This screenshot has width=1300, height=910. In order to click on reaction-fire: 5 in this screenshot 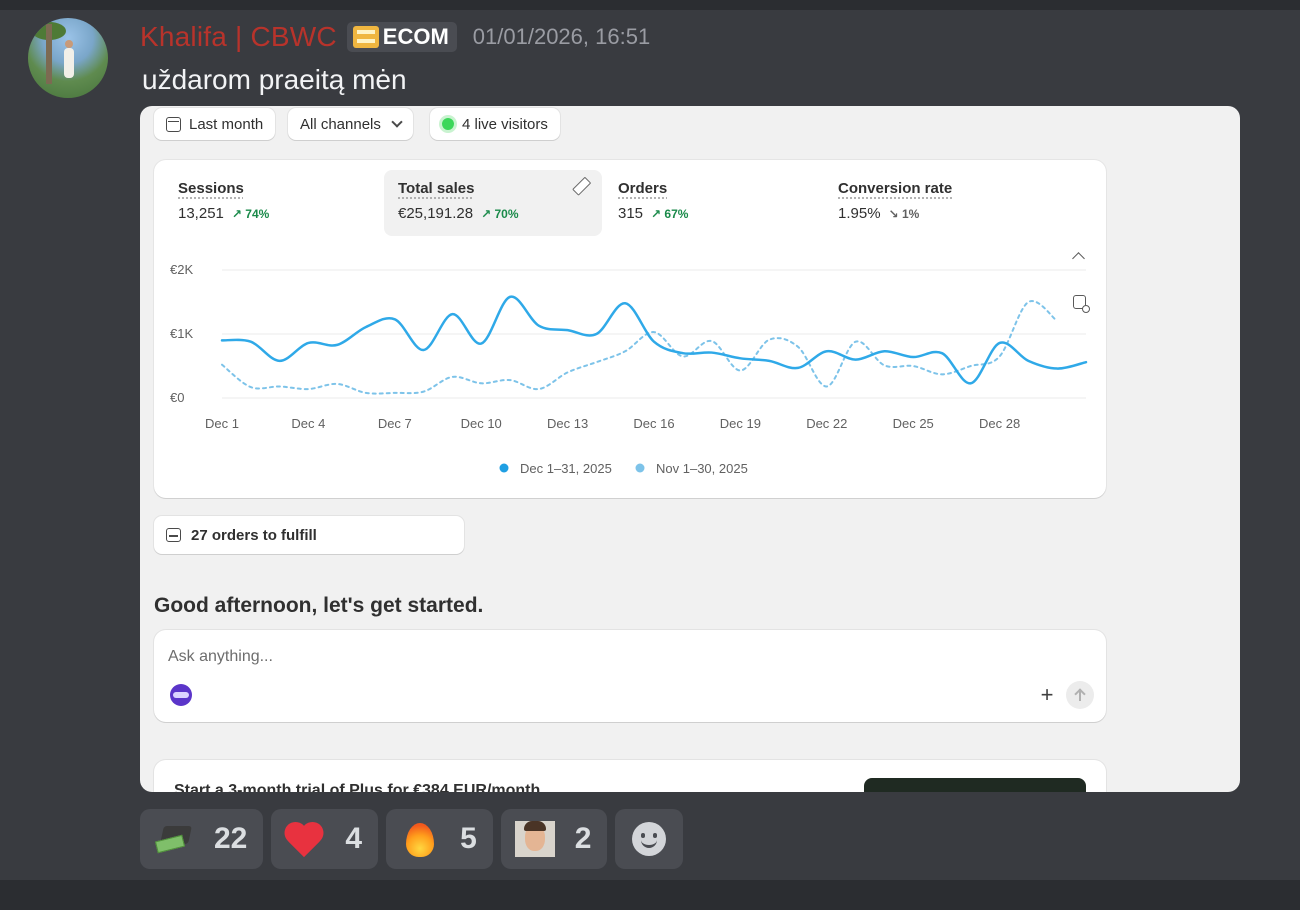, I will do `click(439, 839)`.